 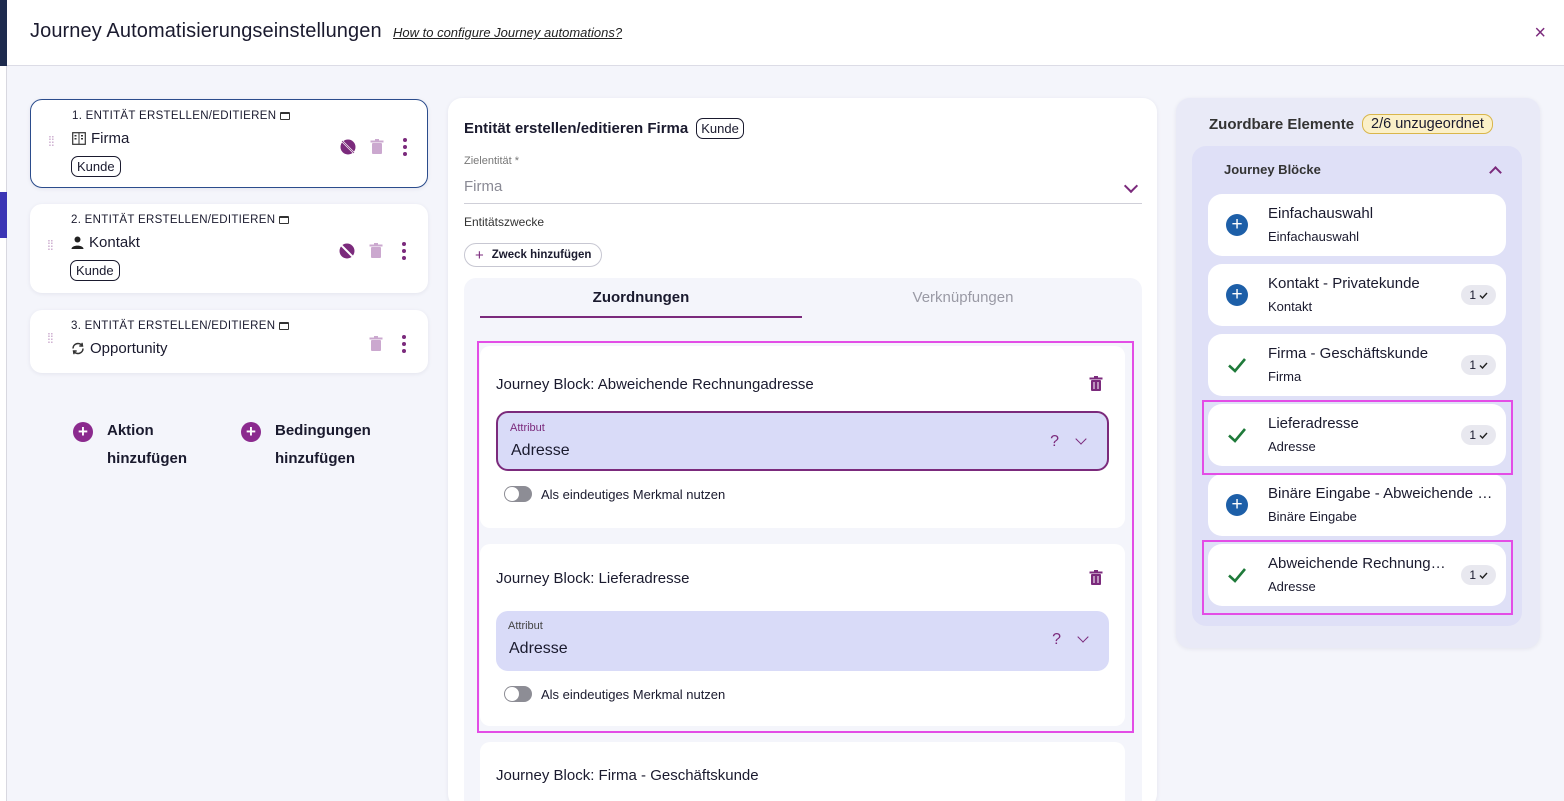 What do you see at coordinates (3, 33) in the screenshot?
I see `background-header` at bounding box center [3, 33].